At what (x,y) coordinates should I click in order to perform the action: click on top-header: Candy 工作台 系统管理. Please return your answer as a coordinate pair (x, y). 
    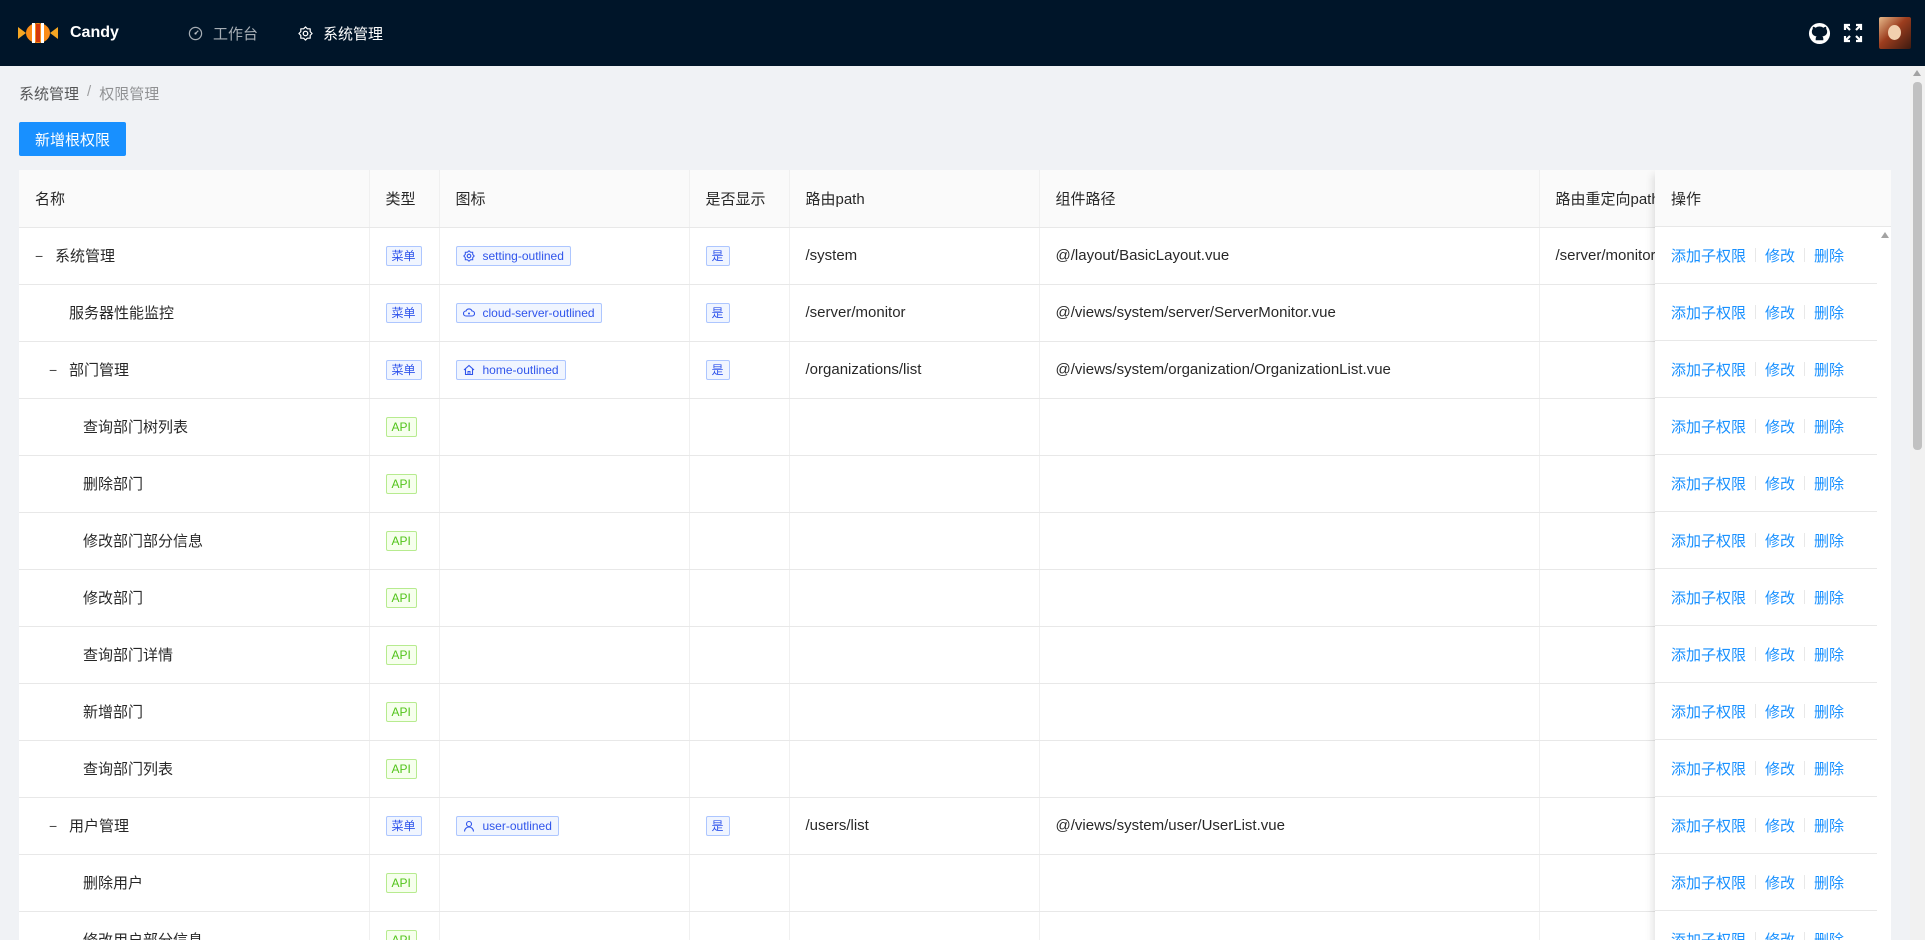
    Looking at the image, I should click on (962, 33).